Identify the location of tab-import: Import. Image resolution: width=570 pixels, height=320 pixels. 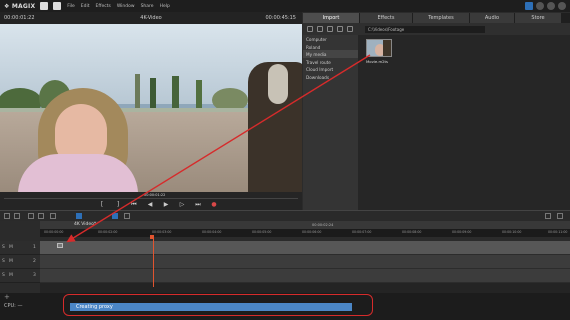
(331, 18).